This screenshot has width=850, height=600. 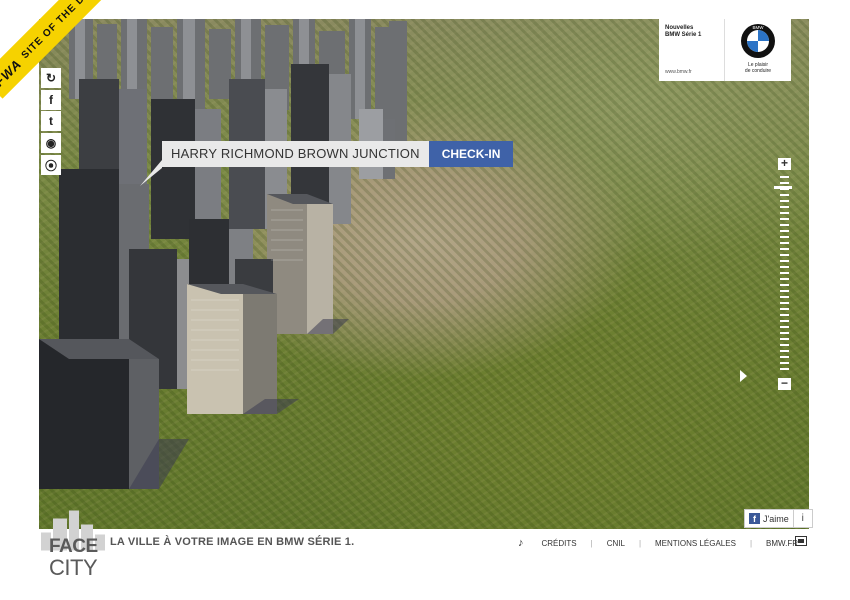 I want to click on zoom-out-button: −, so click(x=784, y=383).